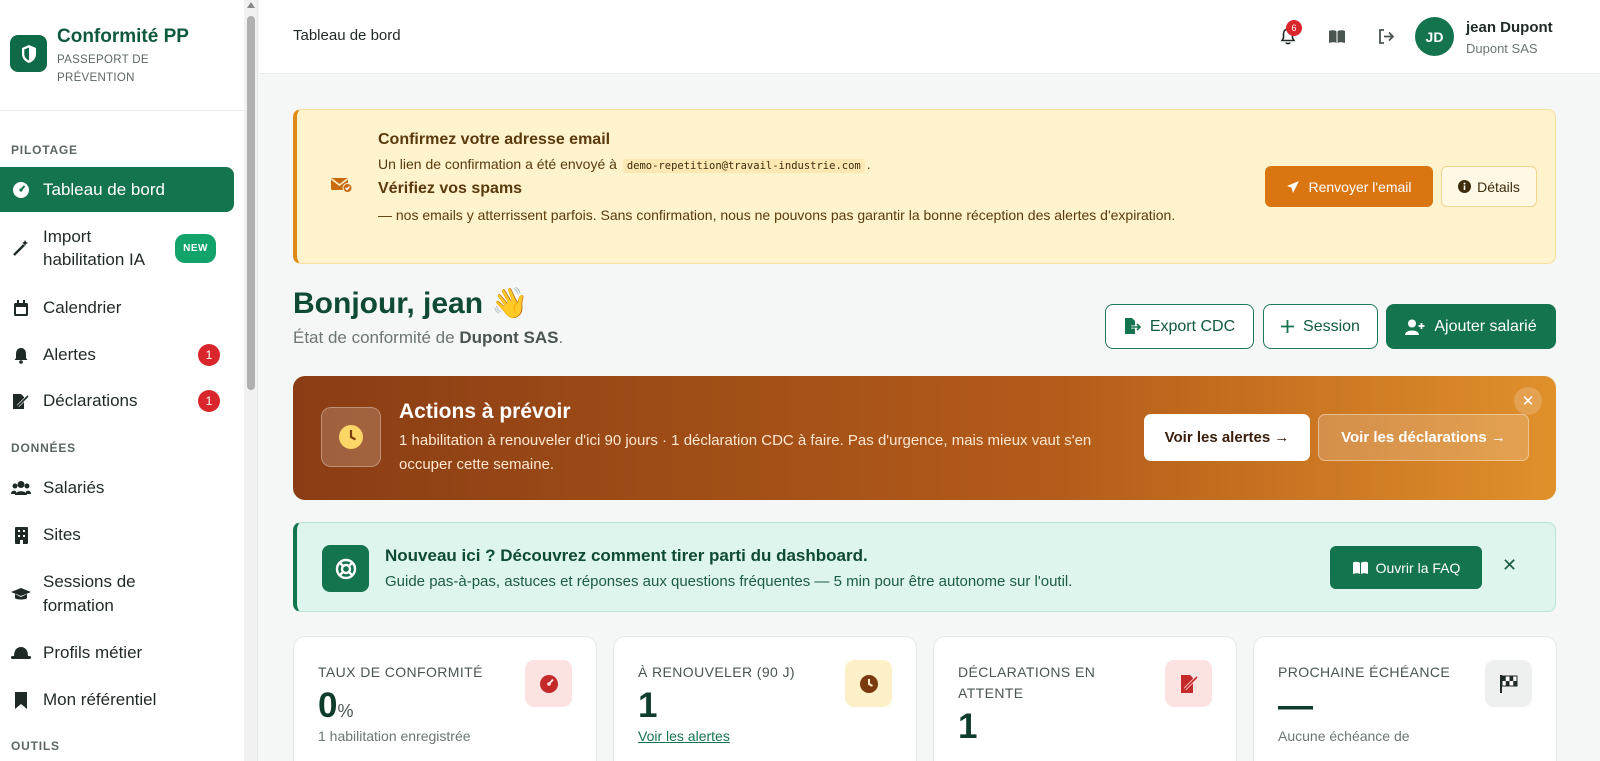 This screenshot has height=761, width=1600. What do you see at coordinates (117, 653) in the screenshot?
I see `sidebar-item-profils-metier: Profils métier` at bounding box center [117, 653].